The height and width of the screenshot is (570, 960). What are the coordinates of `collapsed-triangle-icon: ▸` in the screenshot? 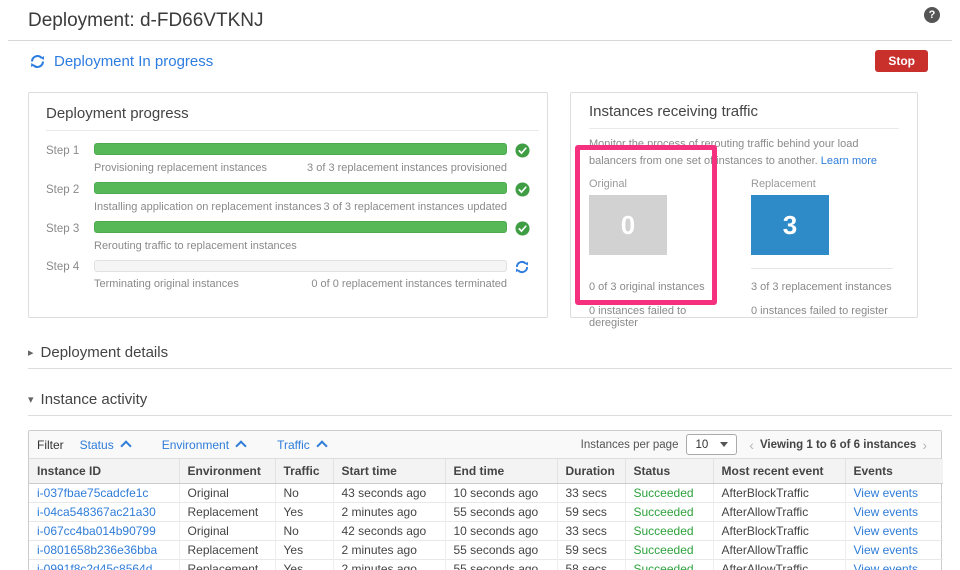 It's located at (31, 353).